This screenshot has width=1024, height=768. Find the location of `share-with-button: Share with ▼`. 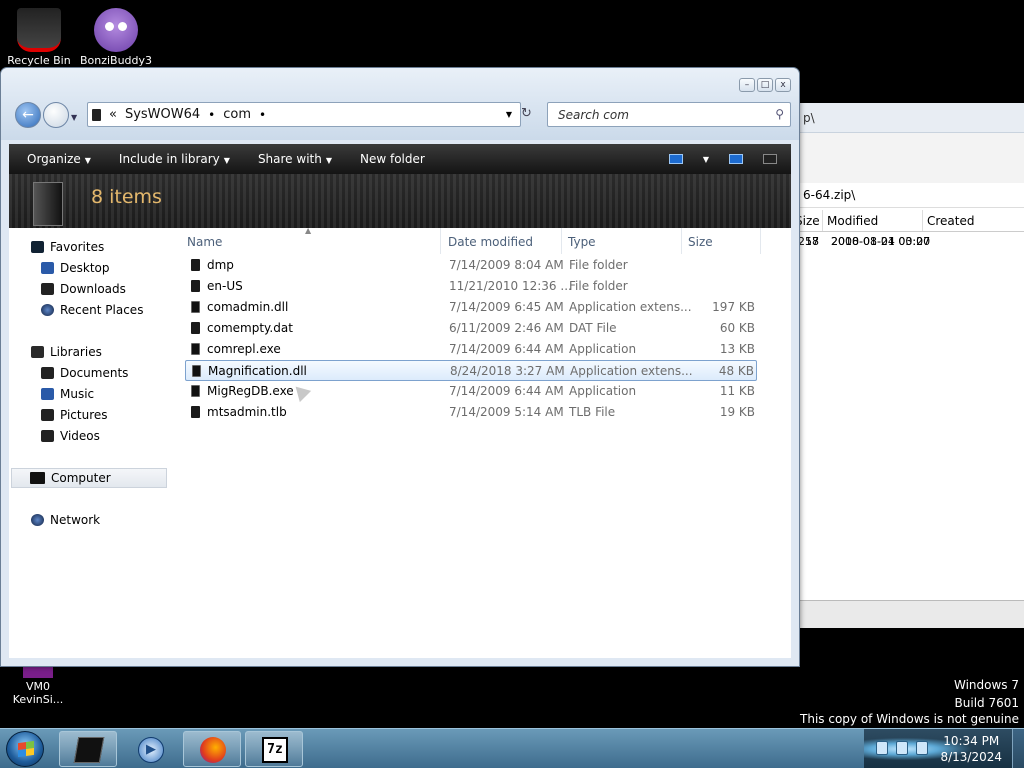

share-with-button: Share with ▼ is located at coordinates (291, 159).